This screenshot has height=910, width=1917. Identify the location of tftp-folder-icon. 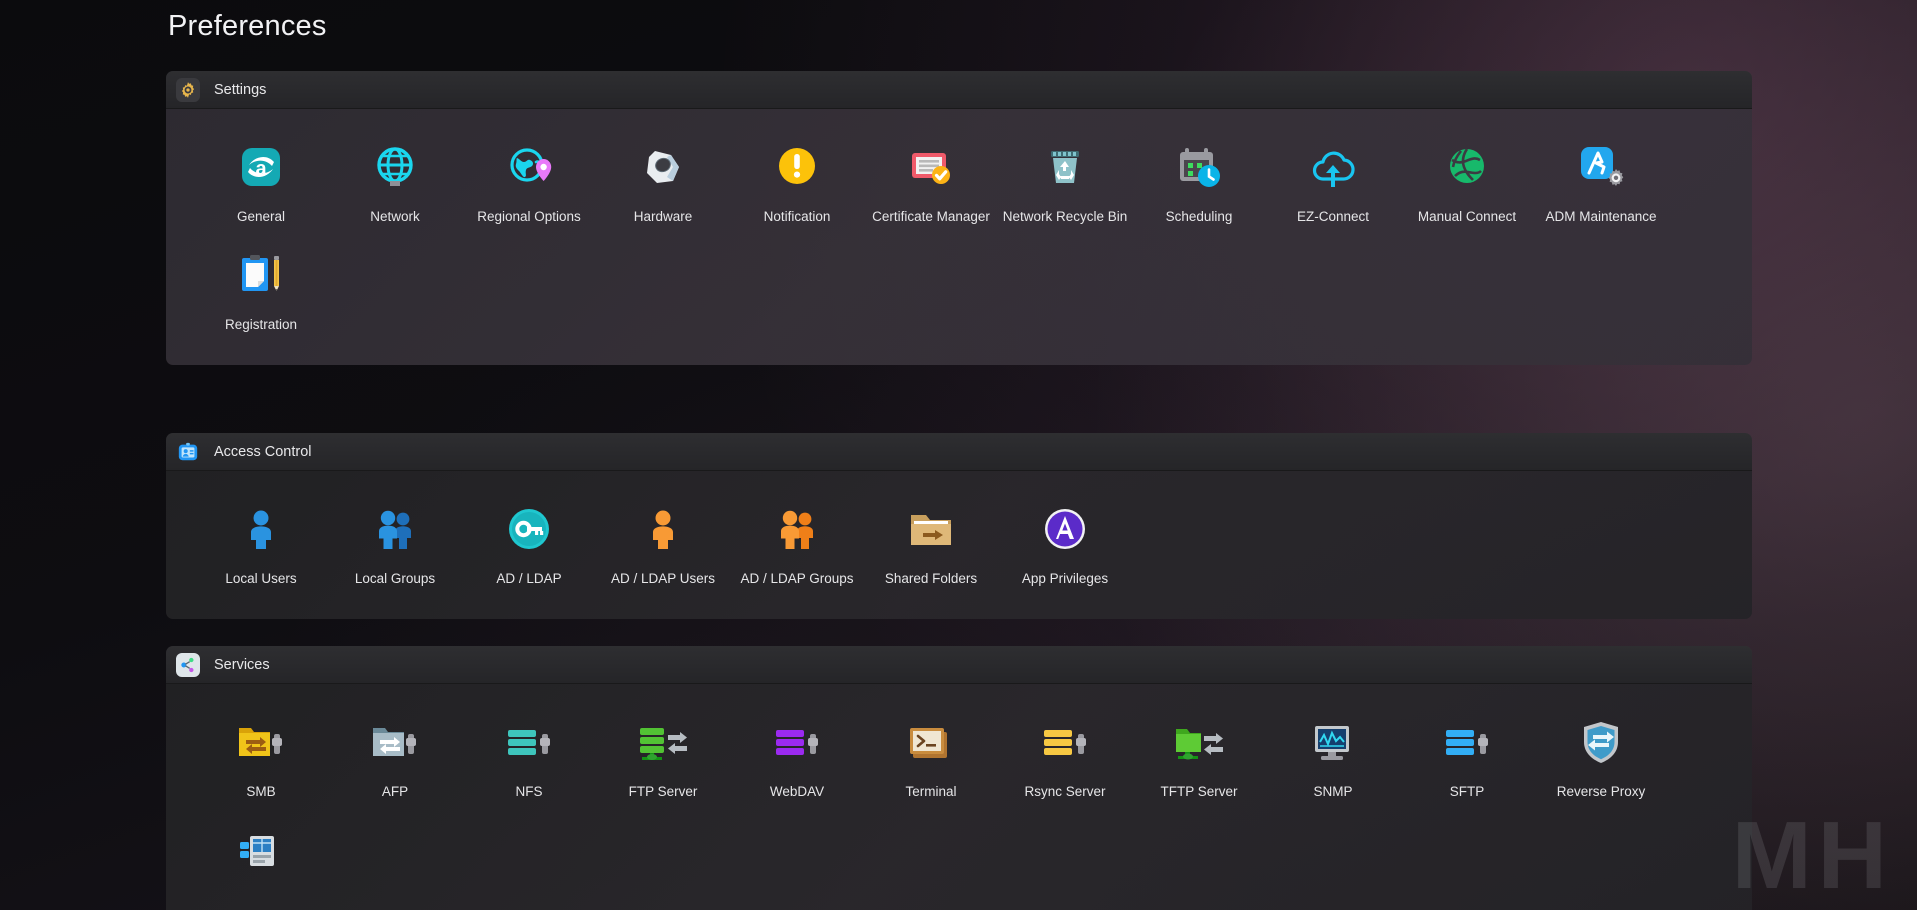
(1199, 742).